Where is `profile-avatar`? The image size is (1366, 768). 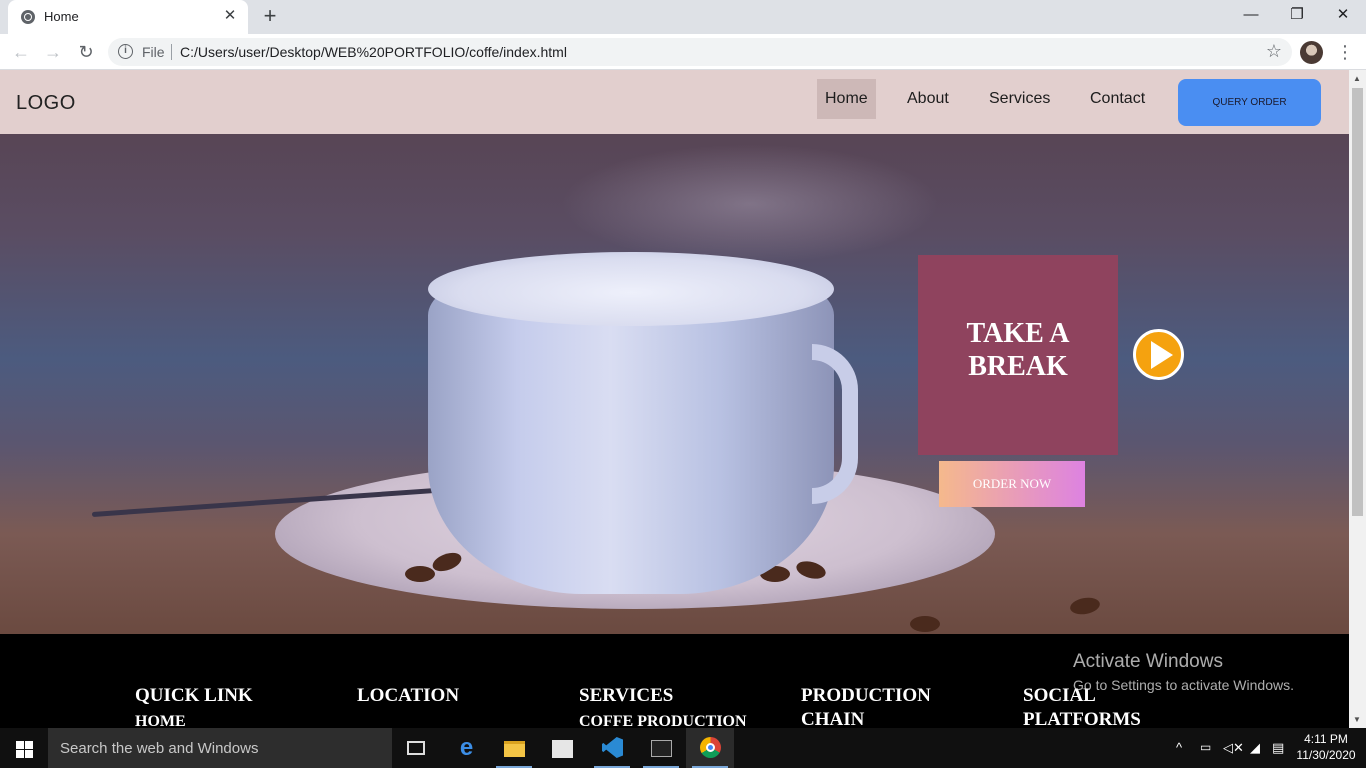 profile-avatar is located at coordinates (1311, 52).